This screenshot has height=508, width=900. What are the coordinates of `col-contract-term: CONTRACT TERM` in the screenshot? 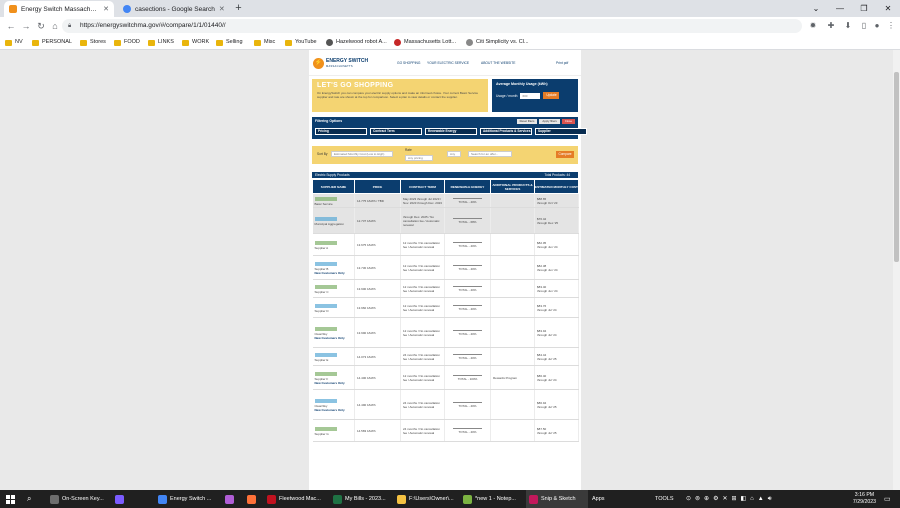 It's located at (422, 186).